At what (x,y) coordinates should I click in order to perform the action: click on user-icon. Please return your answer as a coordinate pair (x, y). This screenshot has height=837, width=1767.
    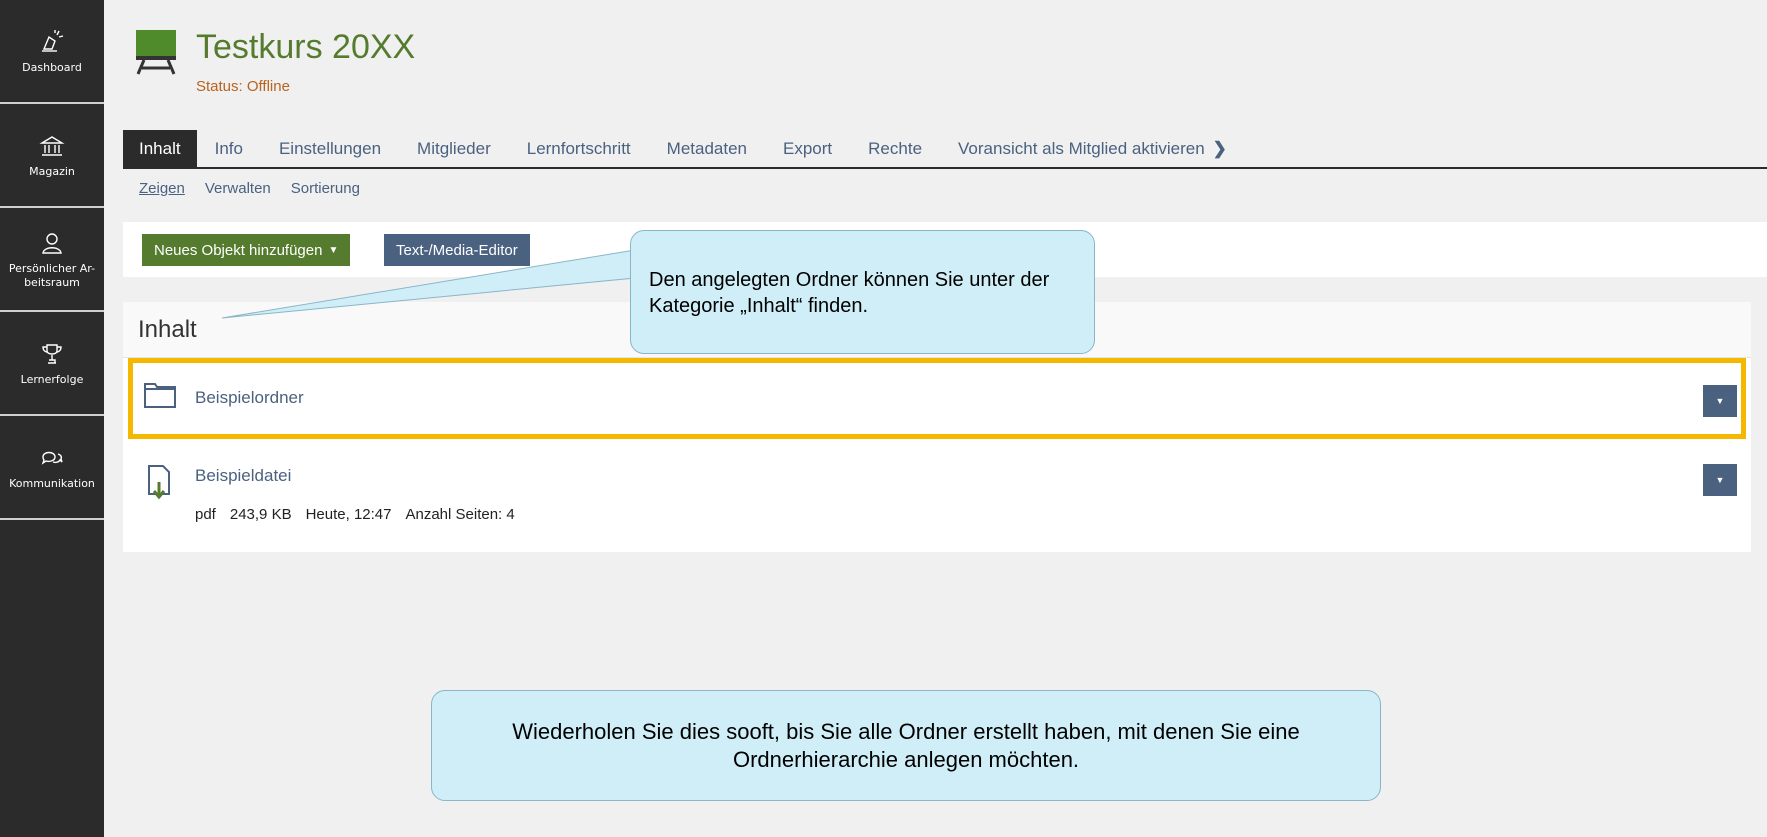
    Looking at the image, I should click on (52, 243).